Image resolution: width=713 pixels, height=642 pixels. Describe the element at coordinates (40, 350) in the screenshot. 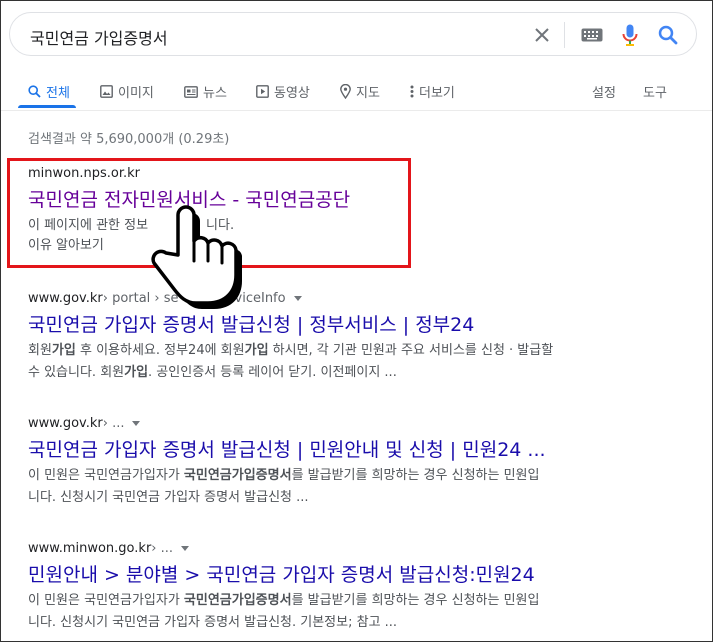

I see `snippet-text: 회원` at that location.